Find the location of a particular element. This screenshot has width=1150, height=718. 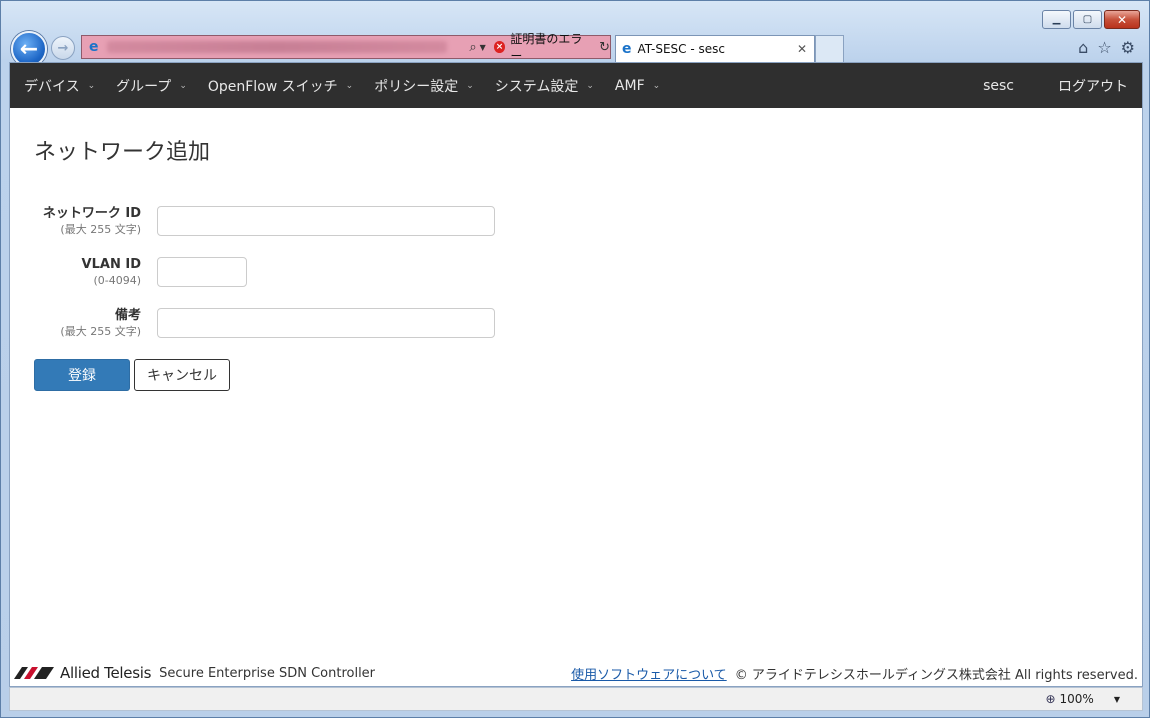

form-row-vlan-id: VLAN ID (0-4094) is located at coordinates (576, 273).